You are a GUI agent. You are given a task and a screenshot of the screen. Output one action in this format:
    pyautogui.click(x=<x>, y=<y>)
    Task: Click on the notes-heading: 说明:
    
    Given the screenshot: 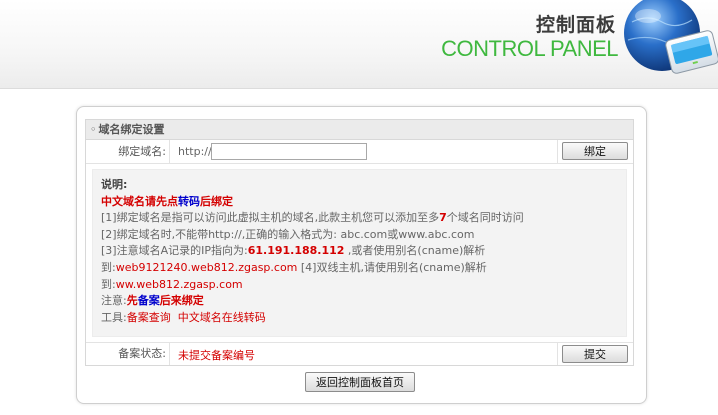 What is the action you would take?
    pyautogui.click(x=114, y=184)
    